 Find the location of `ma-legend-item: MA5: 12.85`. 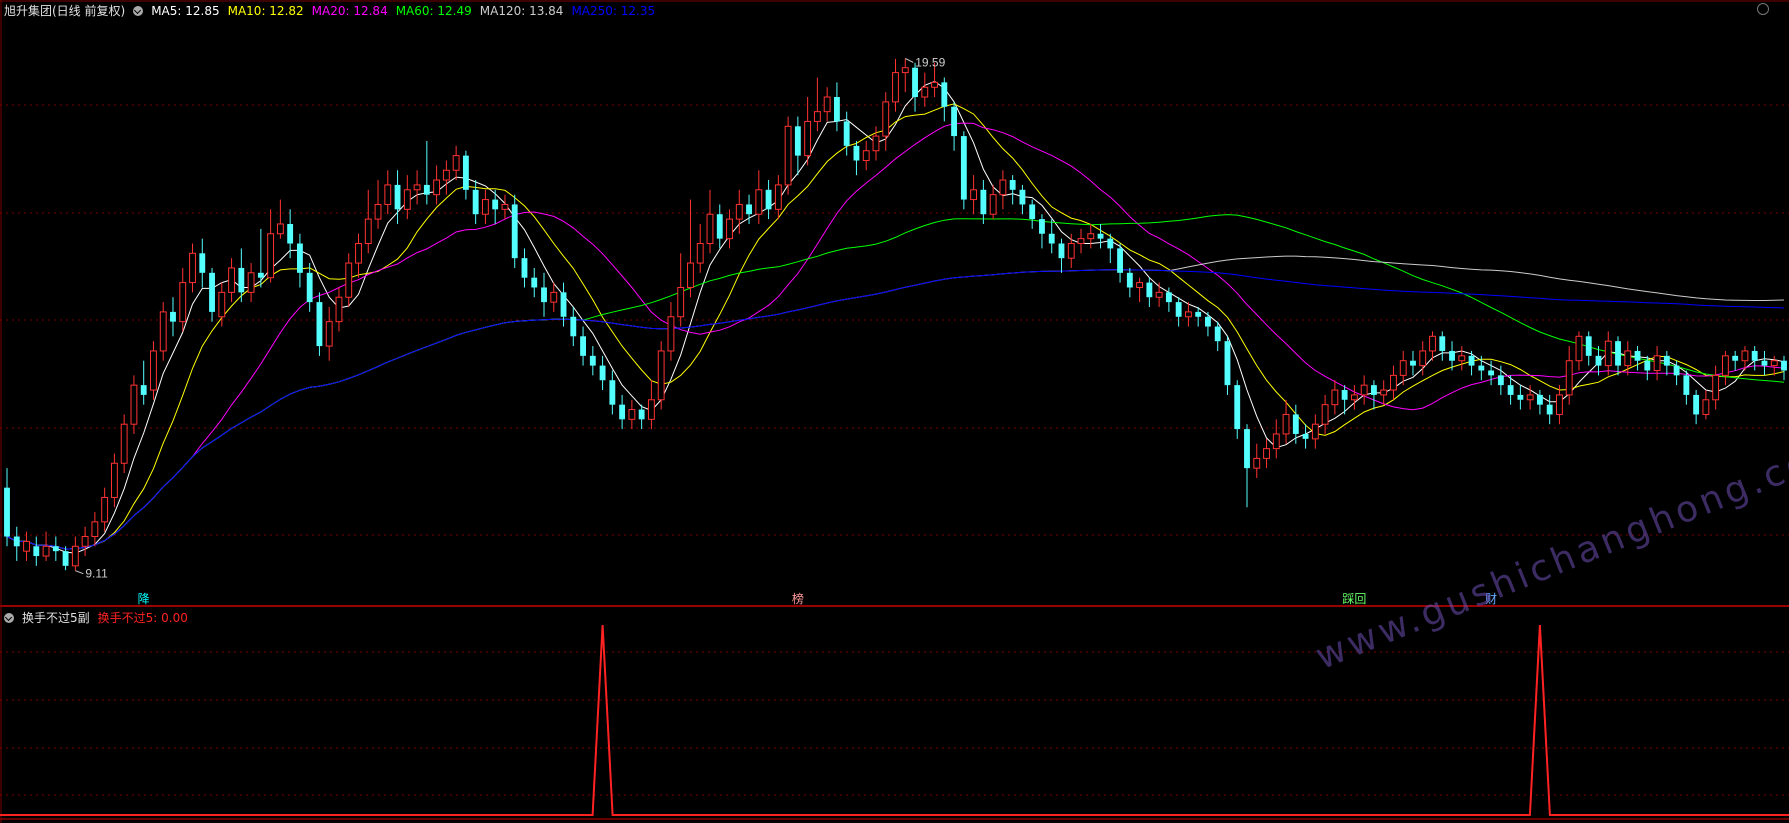

ma-legend-item: MA5: 12.85 is located at coordinates (185, 10).